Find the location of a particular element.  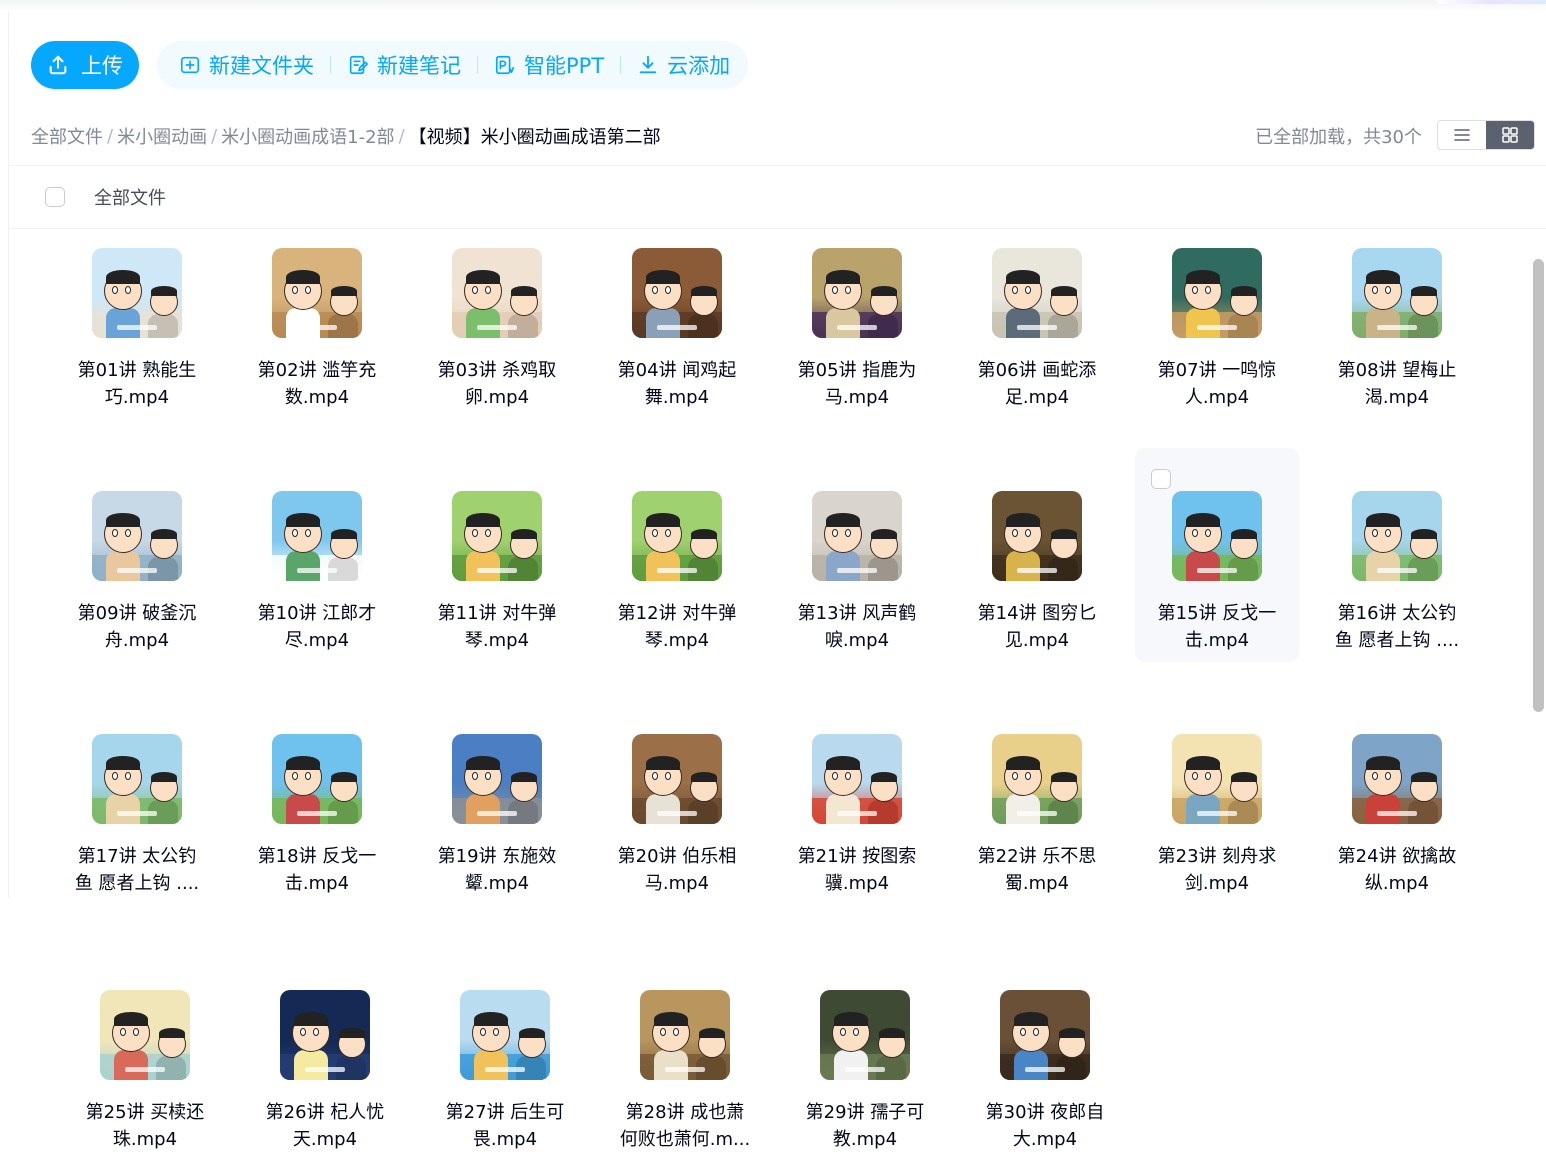

file-item: 第11讲 对牛弹 琴.mp4 is located at coordinates (497, 555).